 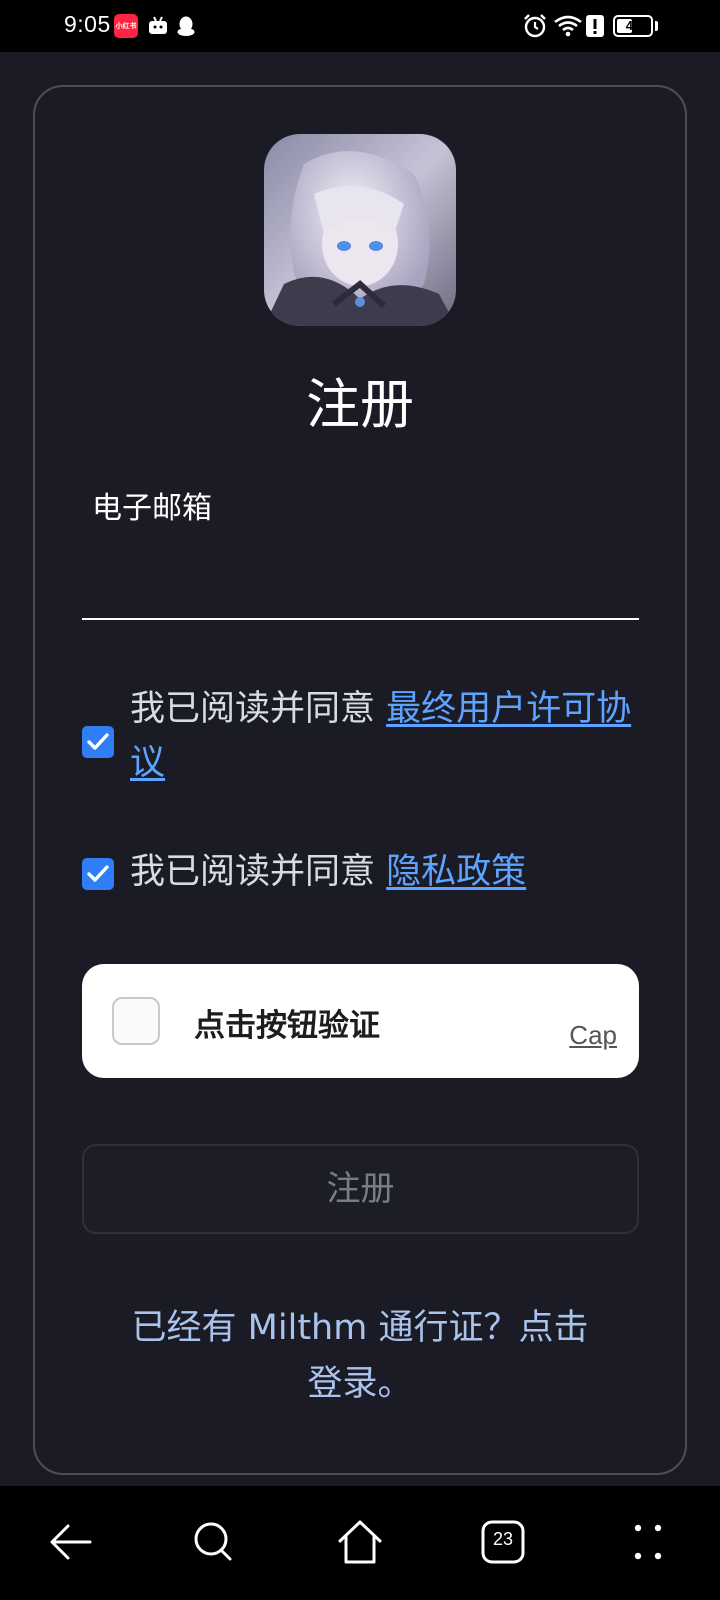 What do you see at coordinates (593, 1035) in the screenshot?
I see `captcha-brand-link: Cap` at bounding box center [593, 1035].